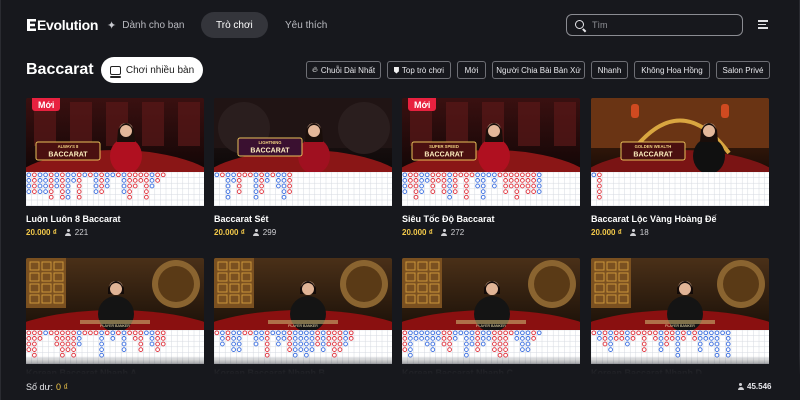 The width and height of the screenshot is (800, 400). I want to click on balance-label: Số dư:, so click(40, 387).